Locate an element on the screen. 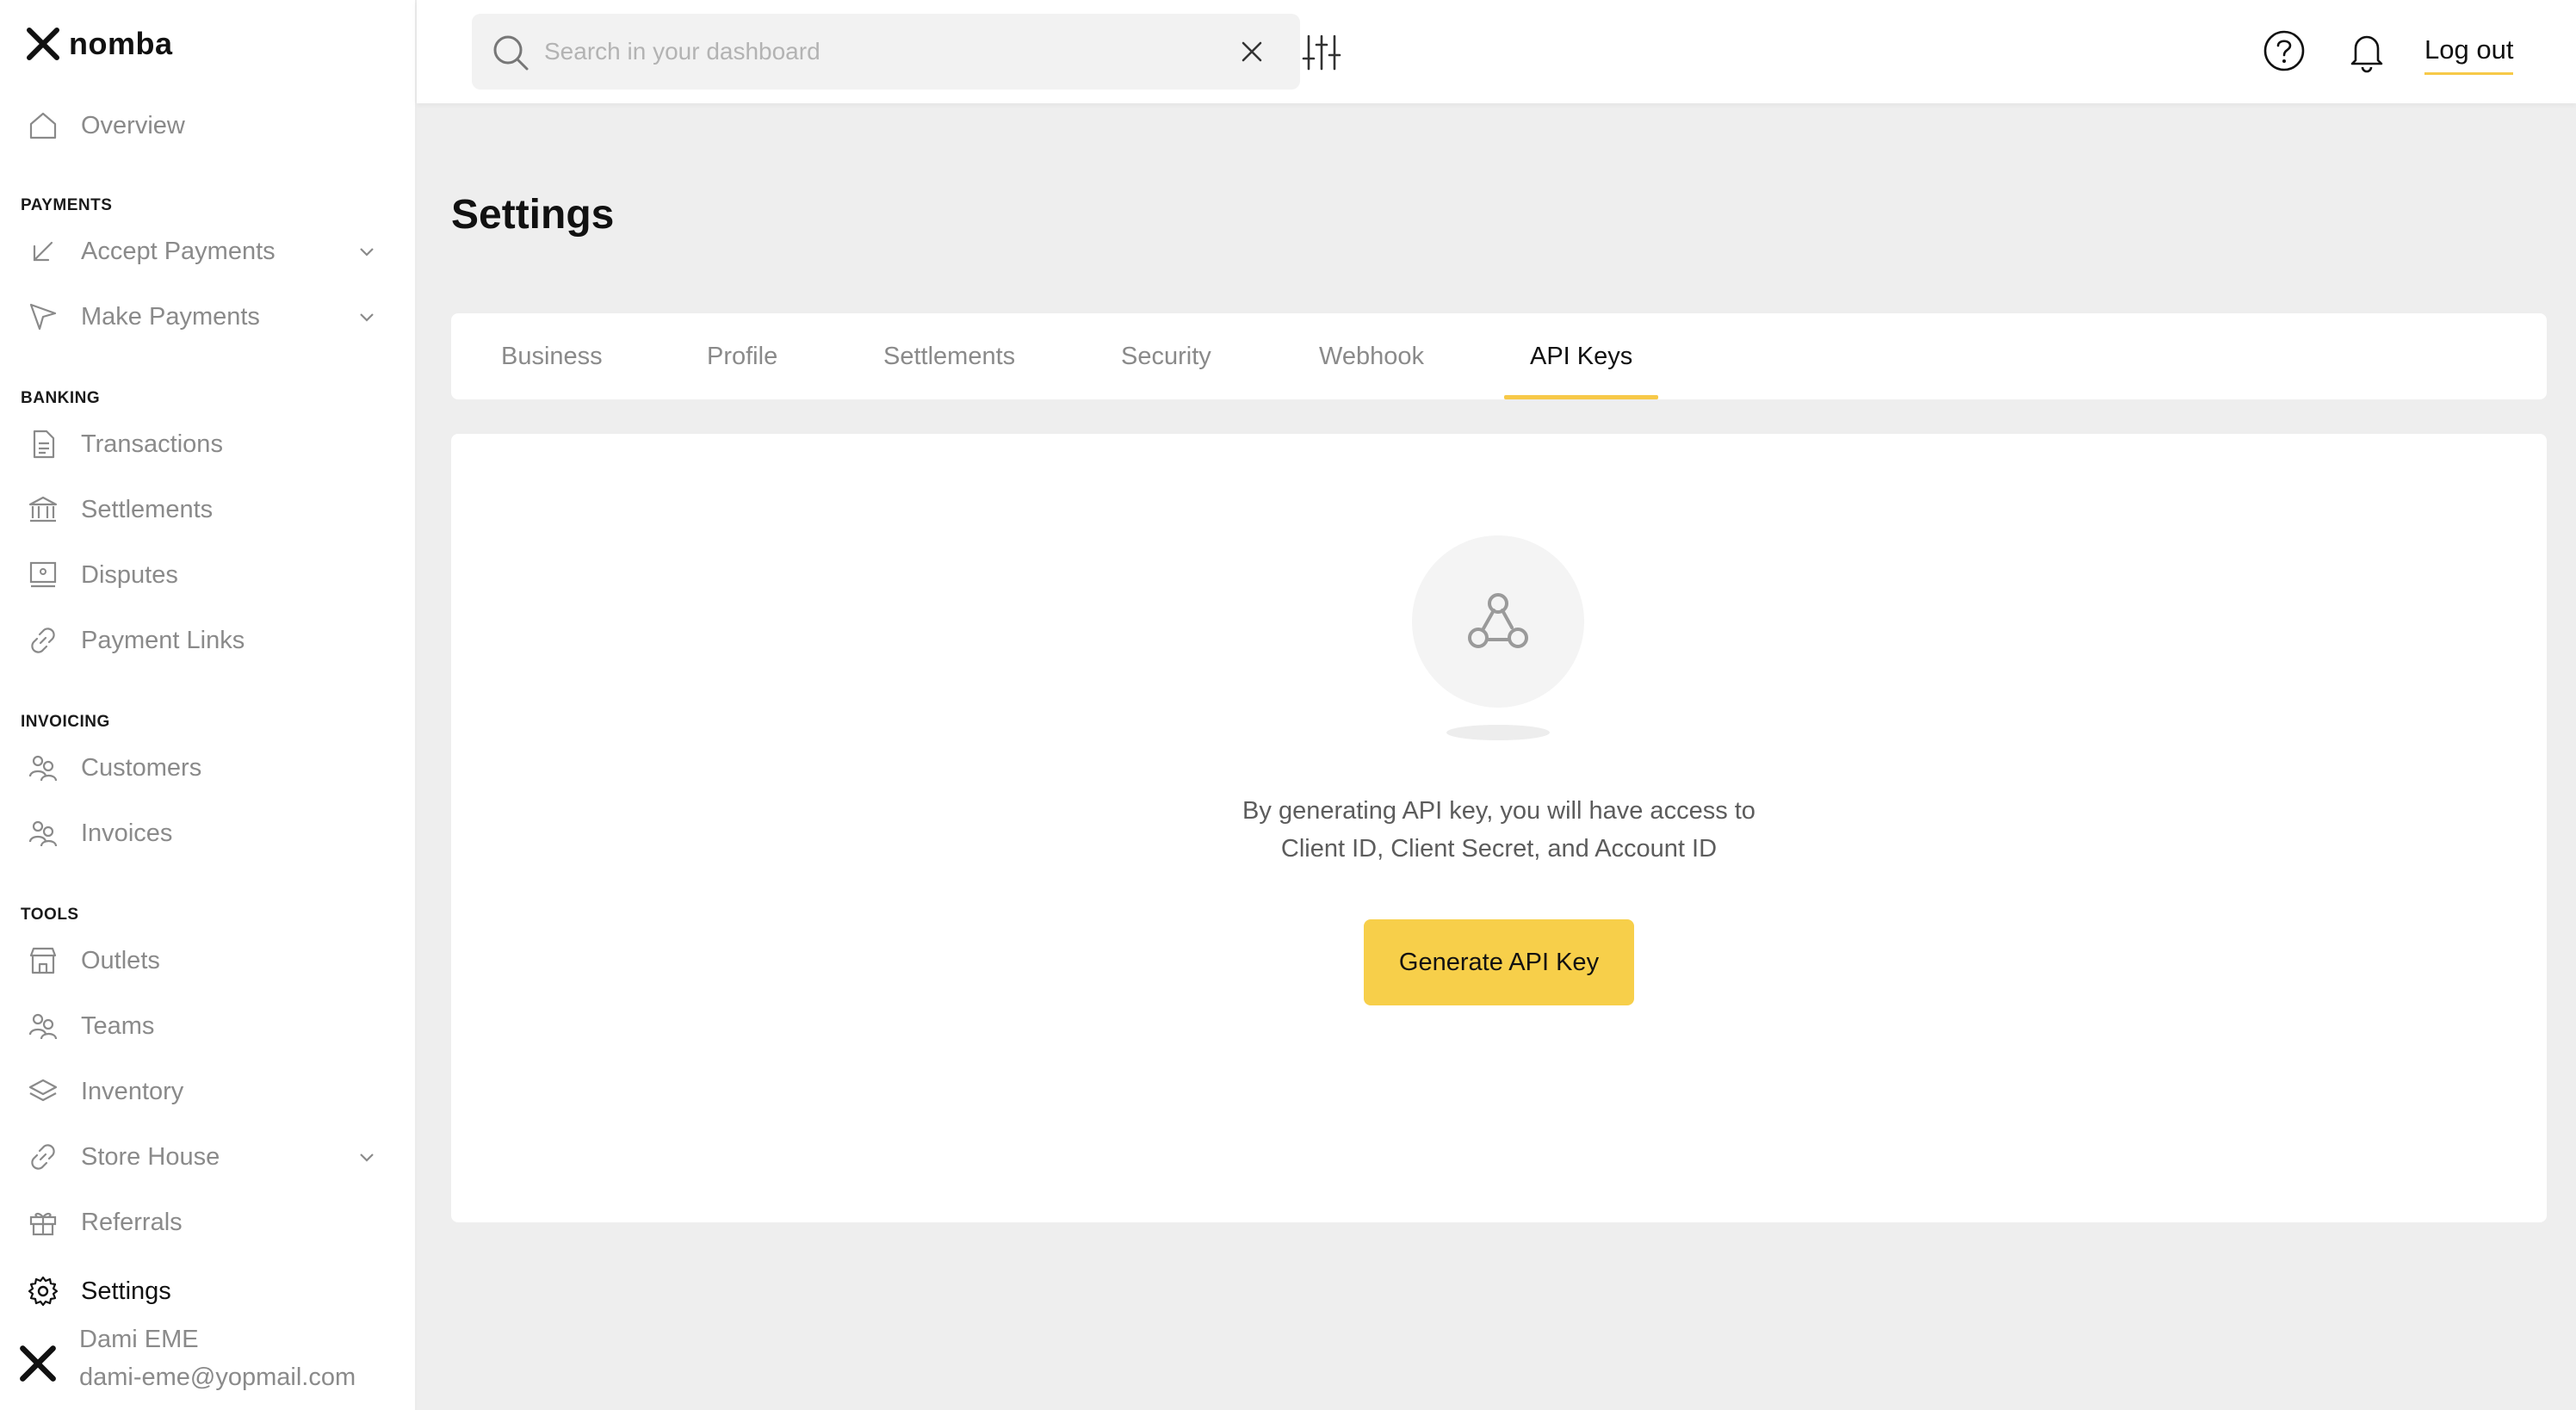 The width and height of the screenshot is (2576, 1410). sidebar-item-label: Inventory is located at coordinates (133, 1091).